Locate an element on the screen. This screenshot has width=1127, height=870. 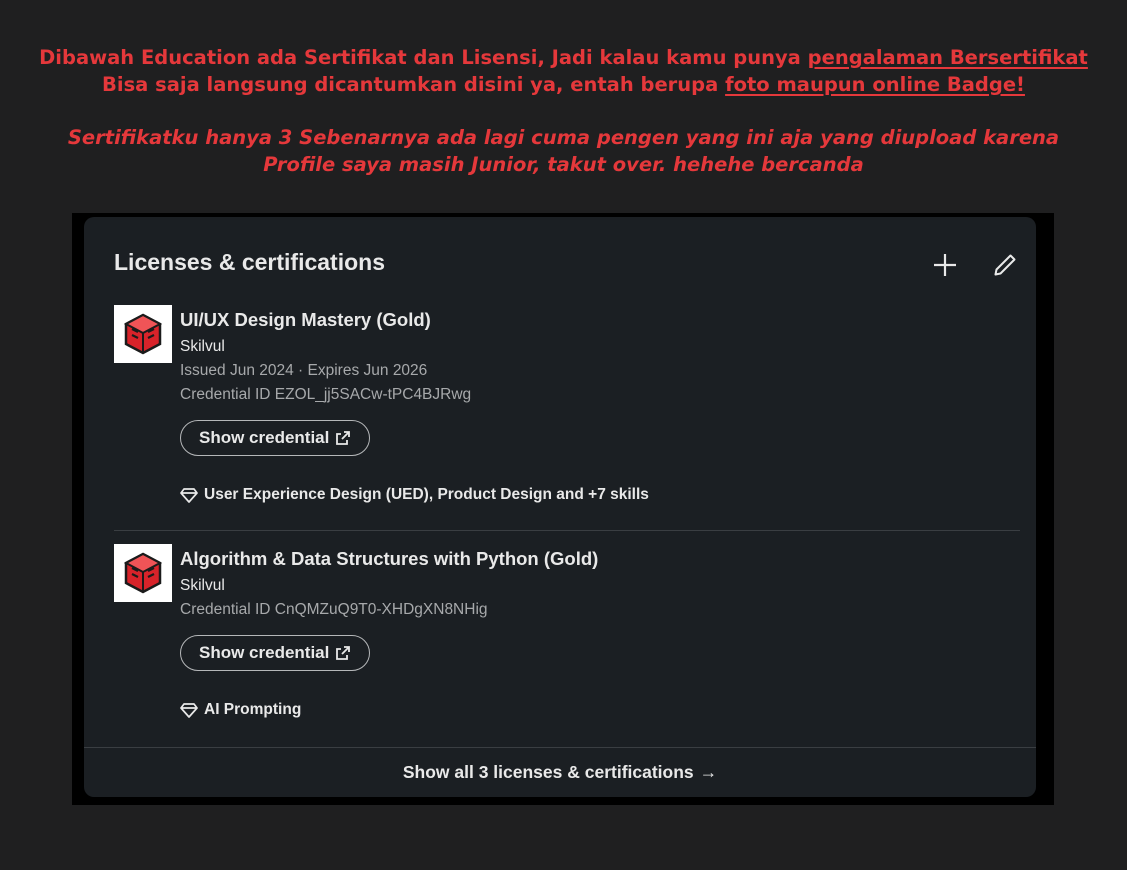
annotation-link-2: foto maupun online Badge! is located at coordinates (875, 84).